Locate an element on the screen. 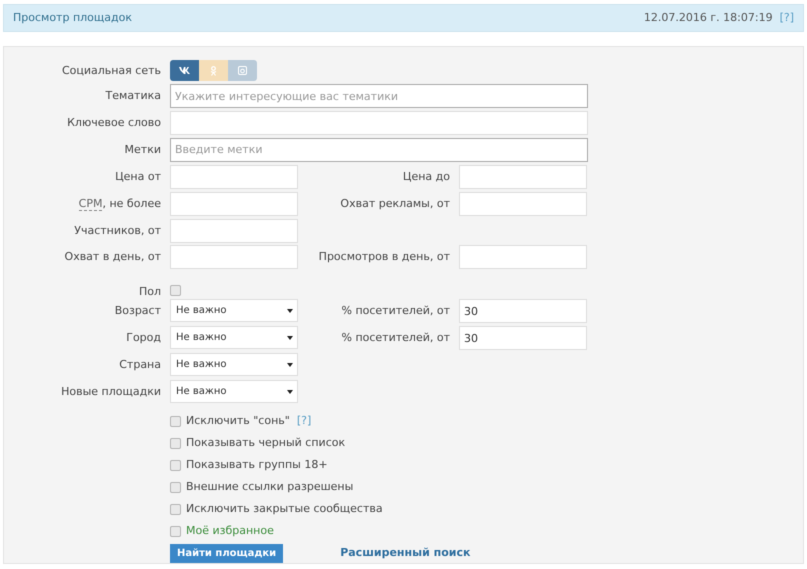  field-label: Цена от is located at coordinates (138, 176).